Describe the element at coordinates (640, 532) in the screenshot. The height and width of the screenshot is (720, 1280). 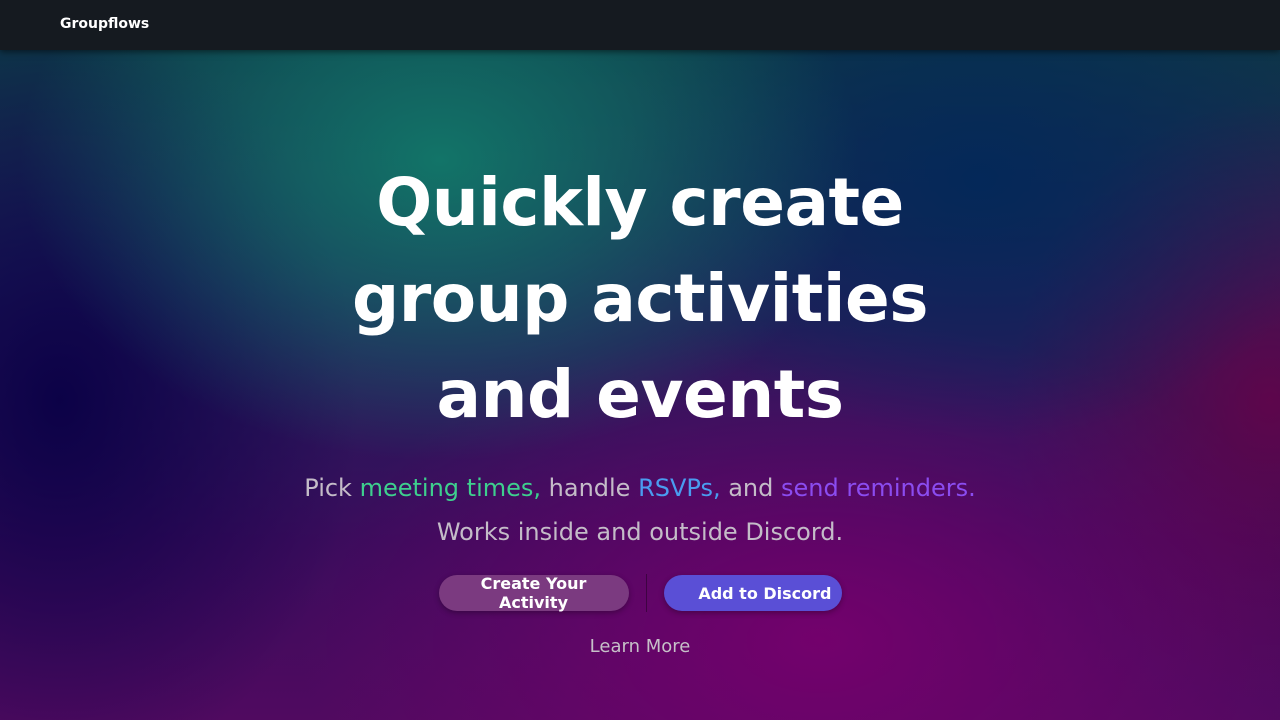
I see `subtitle-line-2: Works inside and outside Discord.` at that location.